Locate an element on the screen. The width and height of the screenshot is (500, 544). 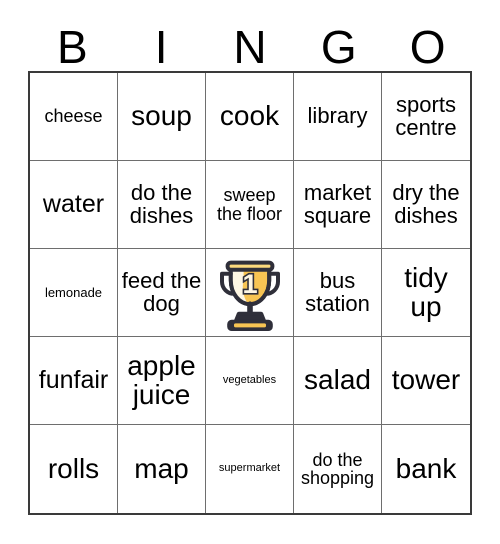
bingo-cell: cook is located at coordinates (250, 117).